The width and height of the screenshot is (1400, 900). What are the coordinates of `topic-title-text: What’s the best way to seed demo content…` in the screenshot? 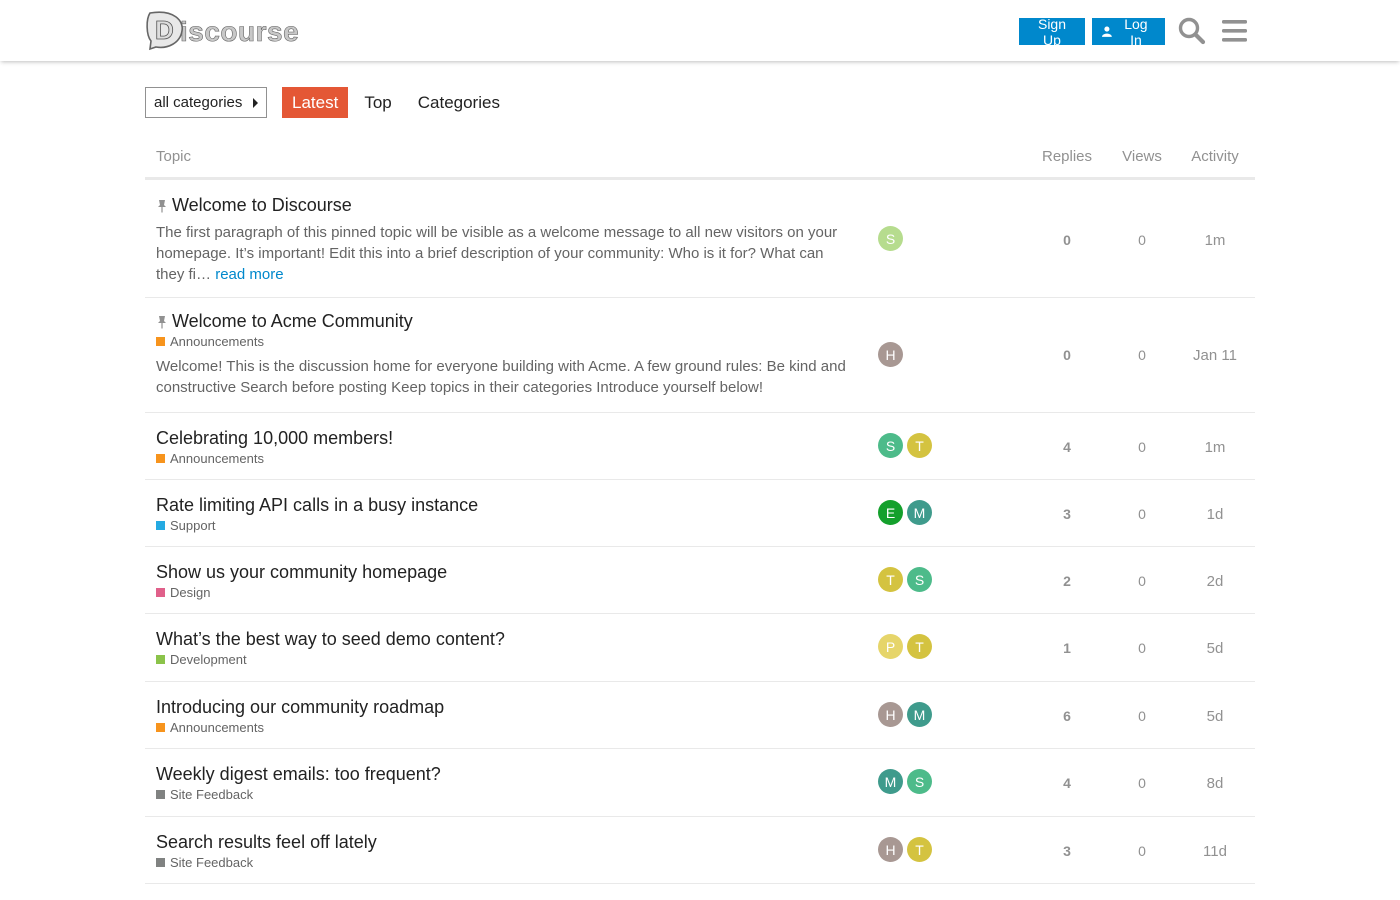 It's located at (330, 639).